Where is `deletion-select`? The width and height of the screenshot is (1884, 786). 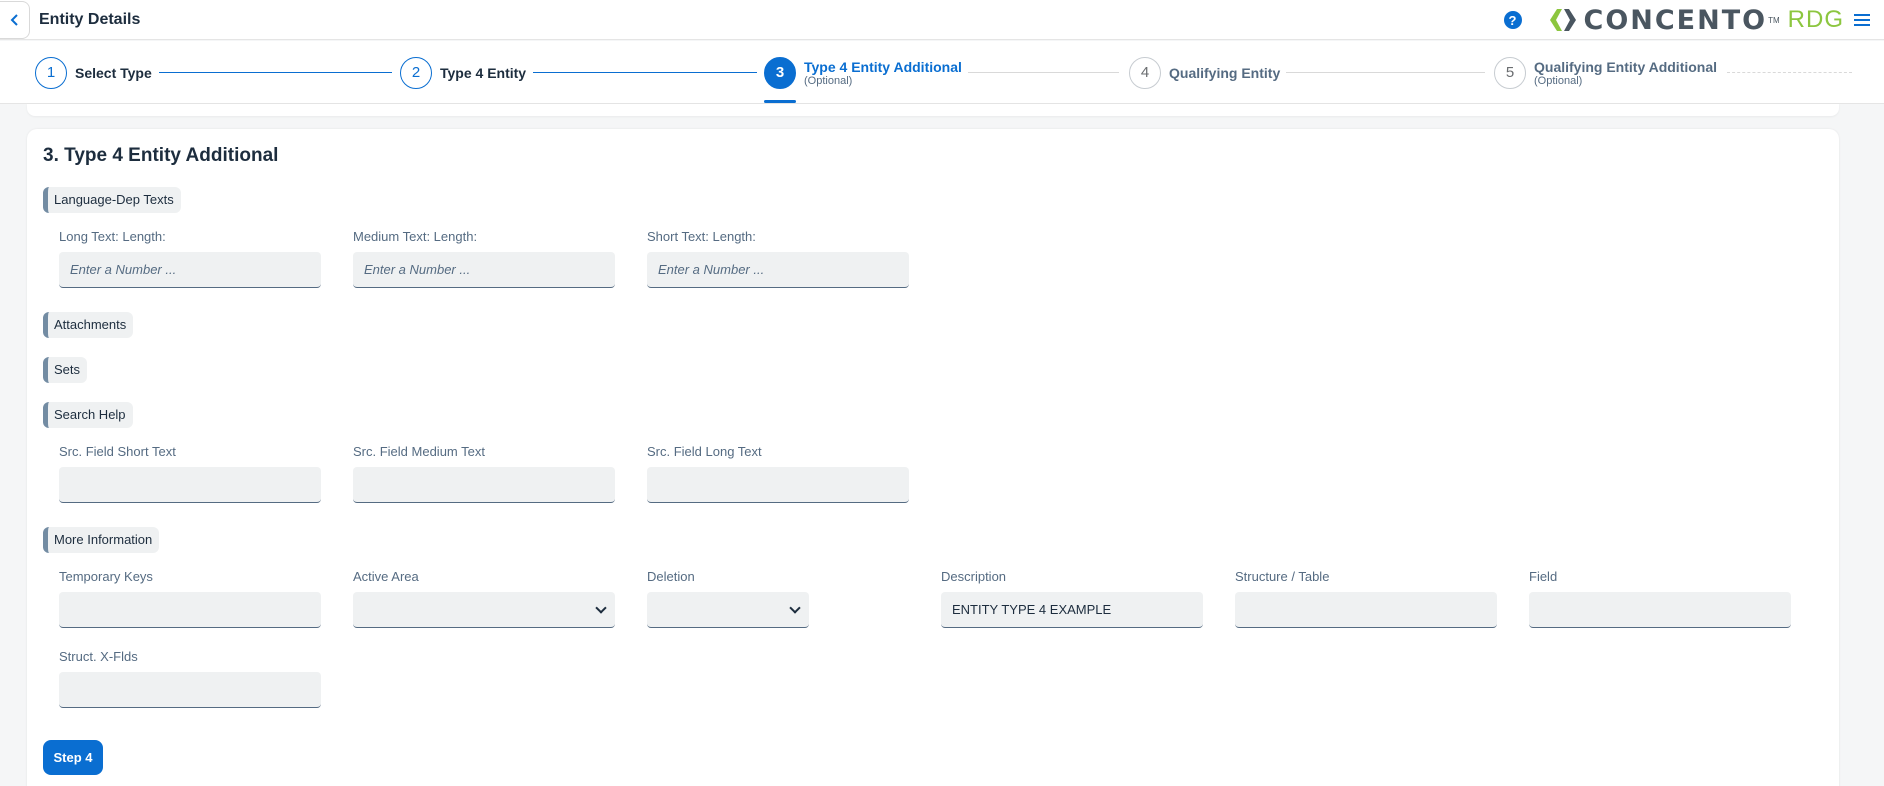
deletion-select is located at coordinates (728, 610).